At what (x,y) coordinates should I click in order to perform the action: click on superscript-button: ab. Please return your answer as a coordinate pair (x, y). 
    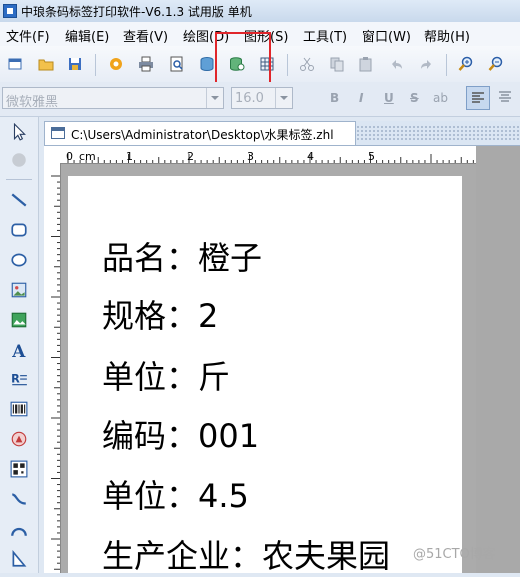
    Looking at the image, I should click on (440, 98).